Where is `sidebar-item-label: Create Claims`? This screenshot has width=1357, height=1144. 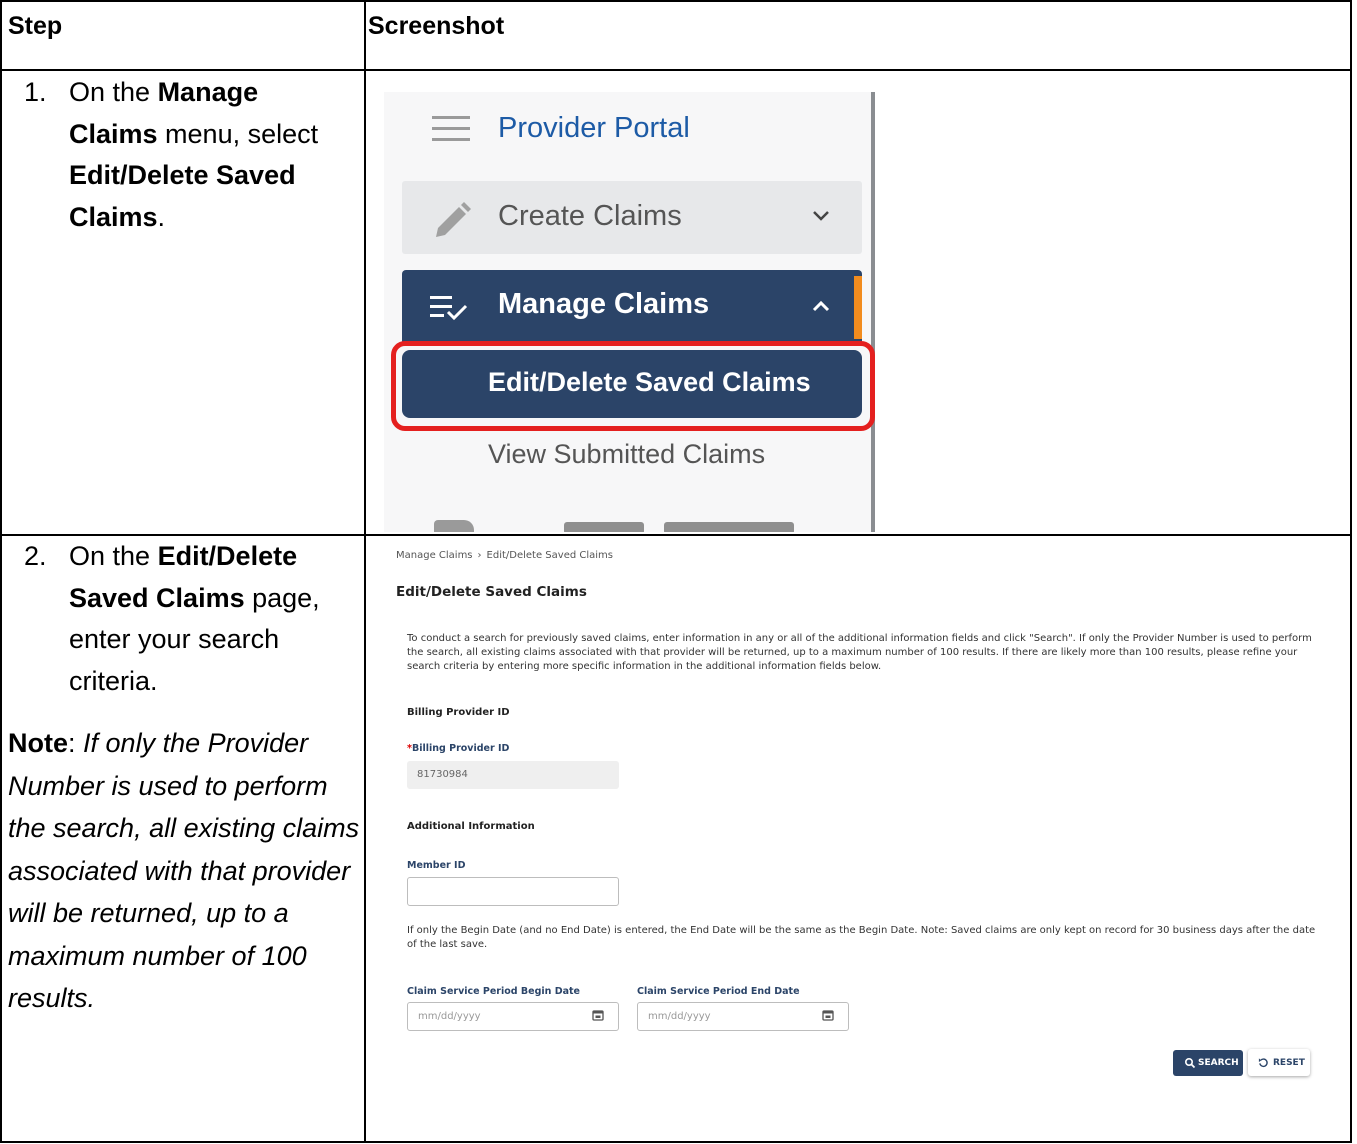
sidebar-item-label: Create Claims is located at coordinates (590, 216).